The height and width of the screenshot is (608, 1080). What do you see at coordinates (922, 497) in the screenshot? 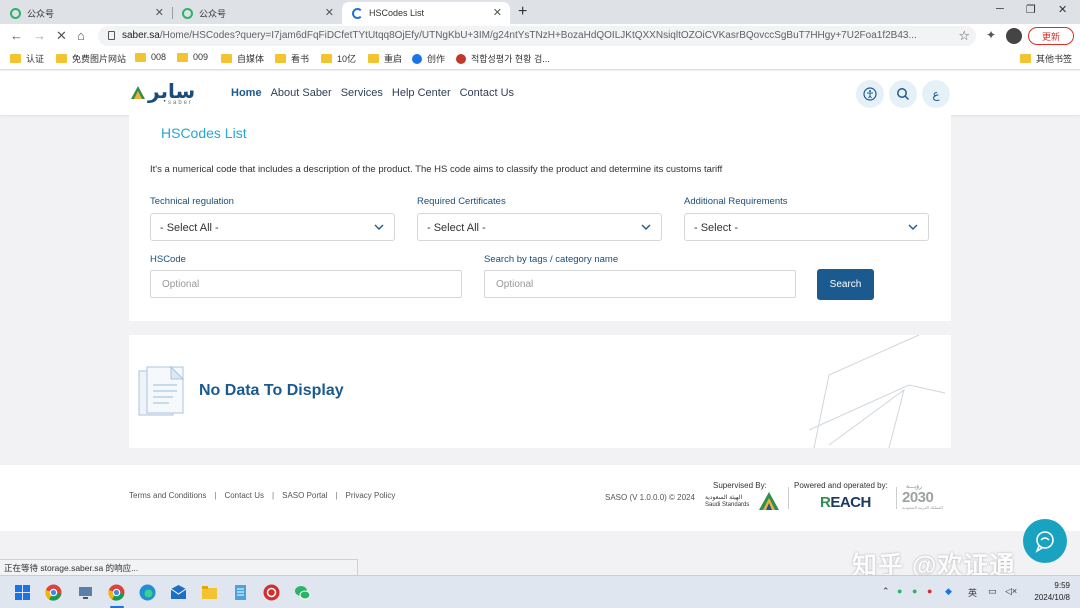
I see `vision-2030-logo: رؤيـــة 2030 المملكة العربية السعودية` at bounding box center [922, 497].